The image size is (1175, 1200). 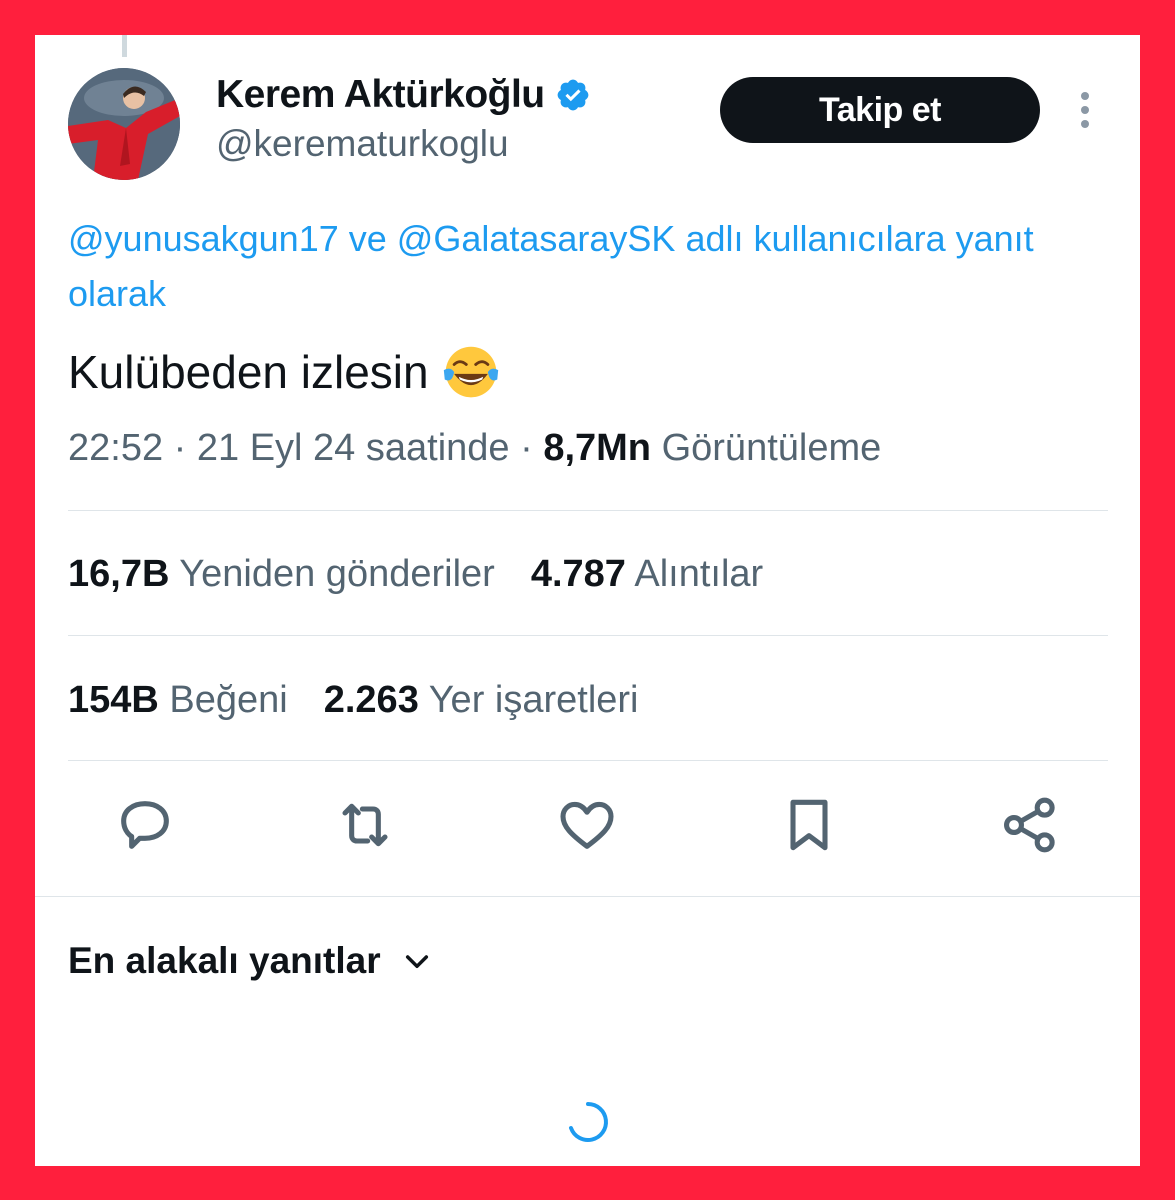 I want to click on reply-connector: ve, so click(x=367, y=238).